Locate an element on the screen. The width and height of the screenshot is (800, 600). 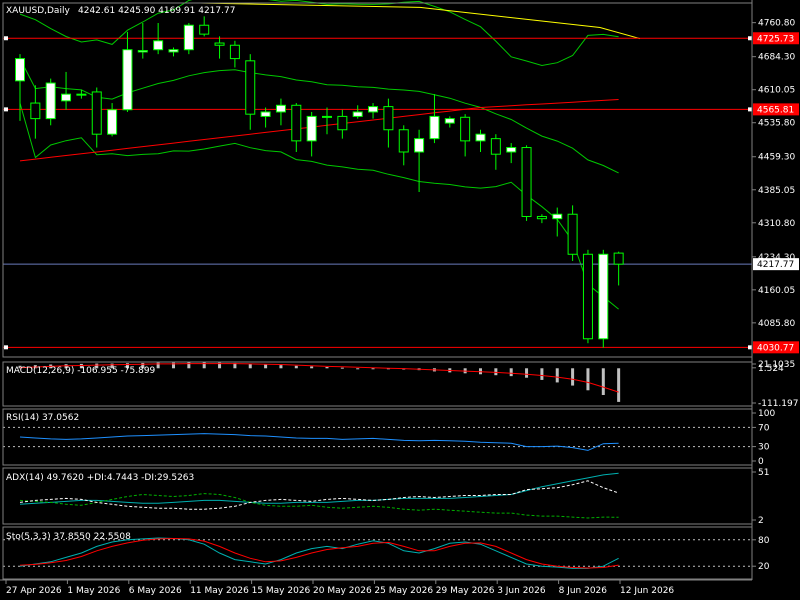
rsi-tick-label: 100 is located at coordinates (766, 414).